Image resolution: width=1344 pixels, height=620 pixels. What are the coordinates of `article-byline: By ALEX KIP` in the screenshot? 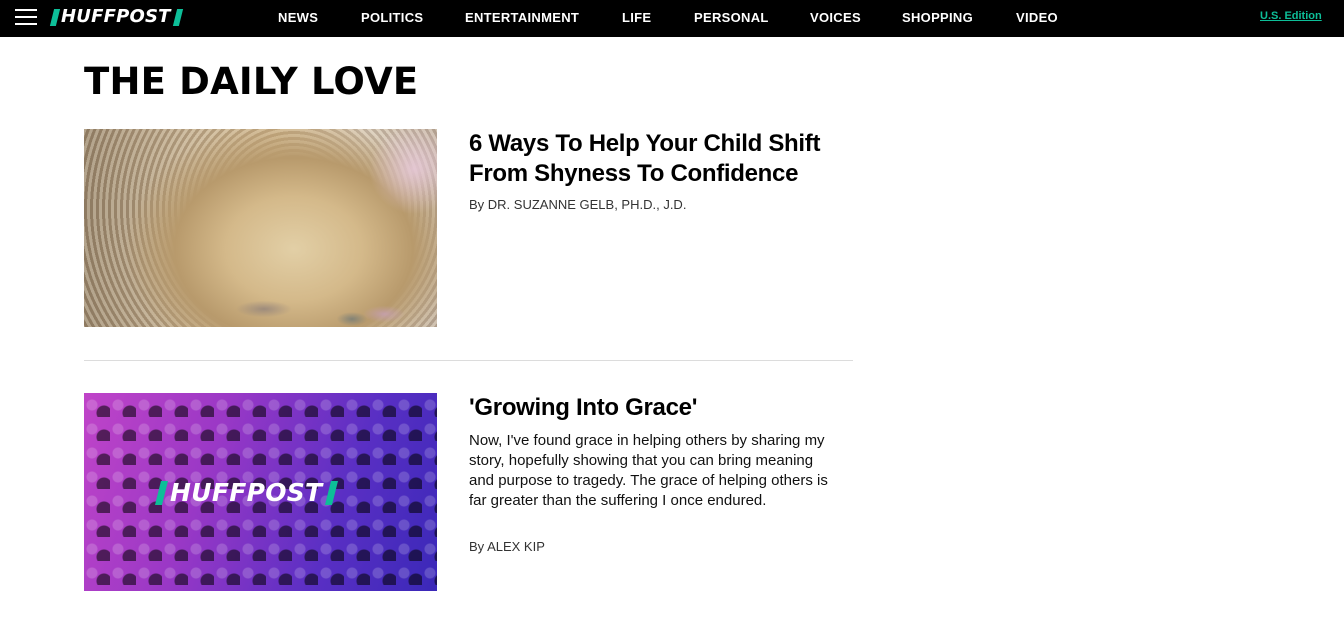 It's located at (507, 547).